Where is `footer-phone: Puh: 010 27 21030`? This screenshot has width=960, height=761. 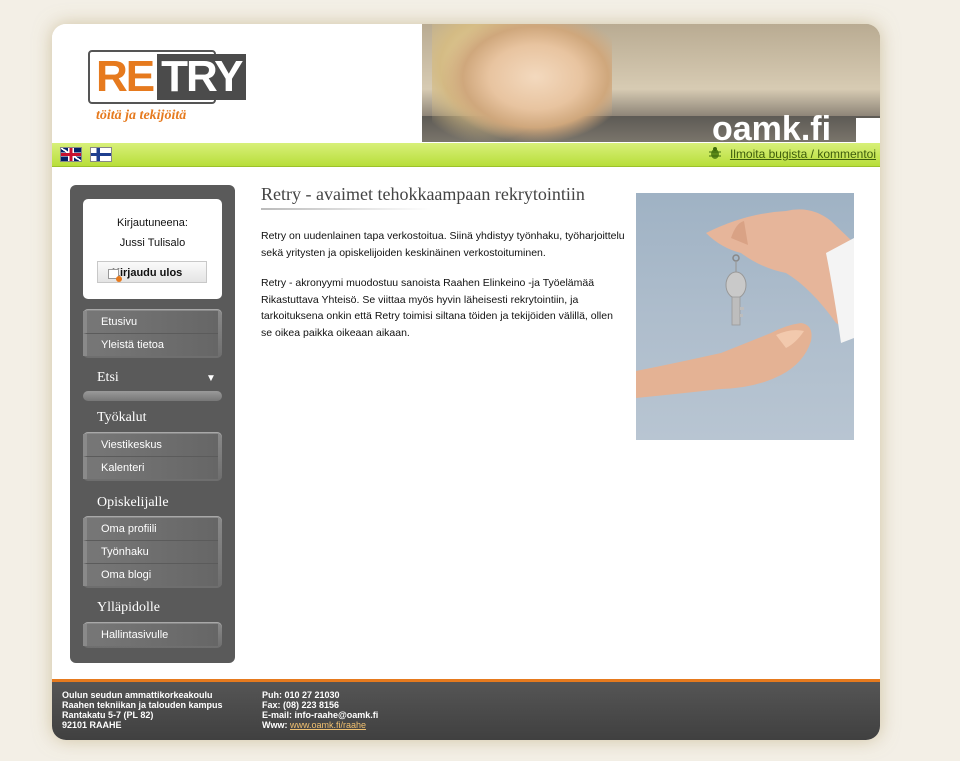 footer-phone: Puh: 010 27 21030 is located at coordinates (301, 695).